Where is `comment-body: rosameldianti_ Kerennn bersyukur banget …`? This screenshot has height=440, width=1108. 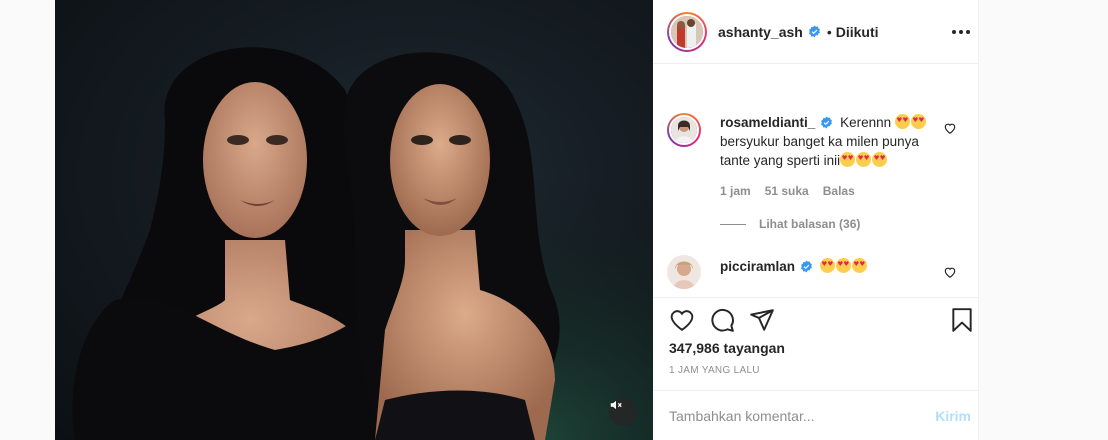 comment-body: rosameldianti_ Kerennn bersyukur banget … is located at coordinates (830, 141).